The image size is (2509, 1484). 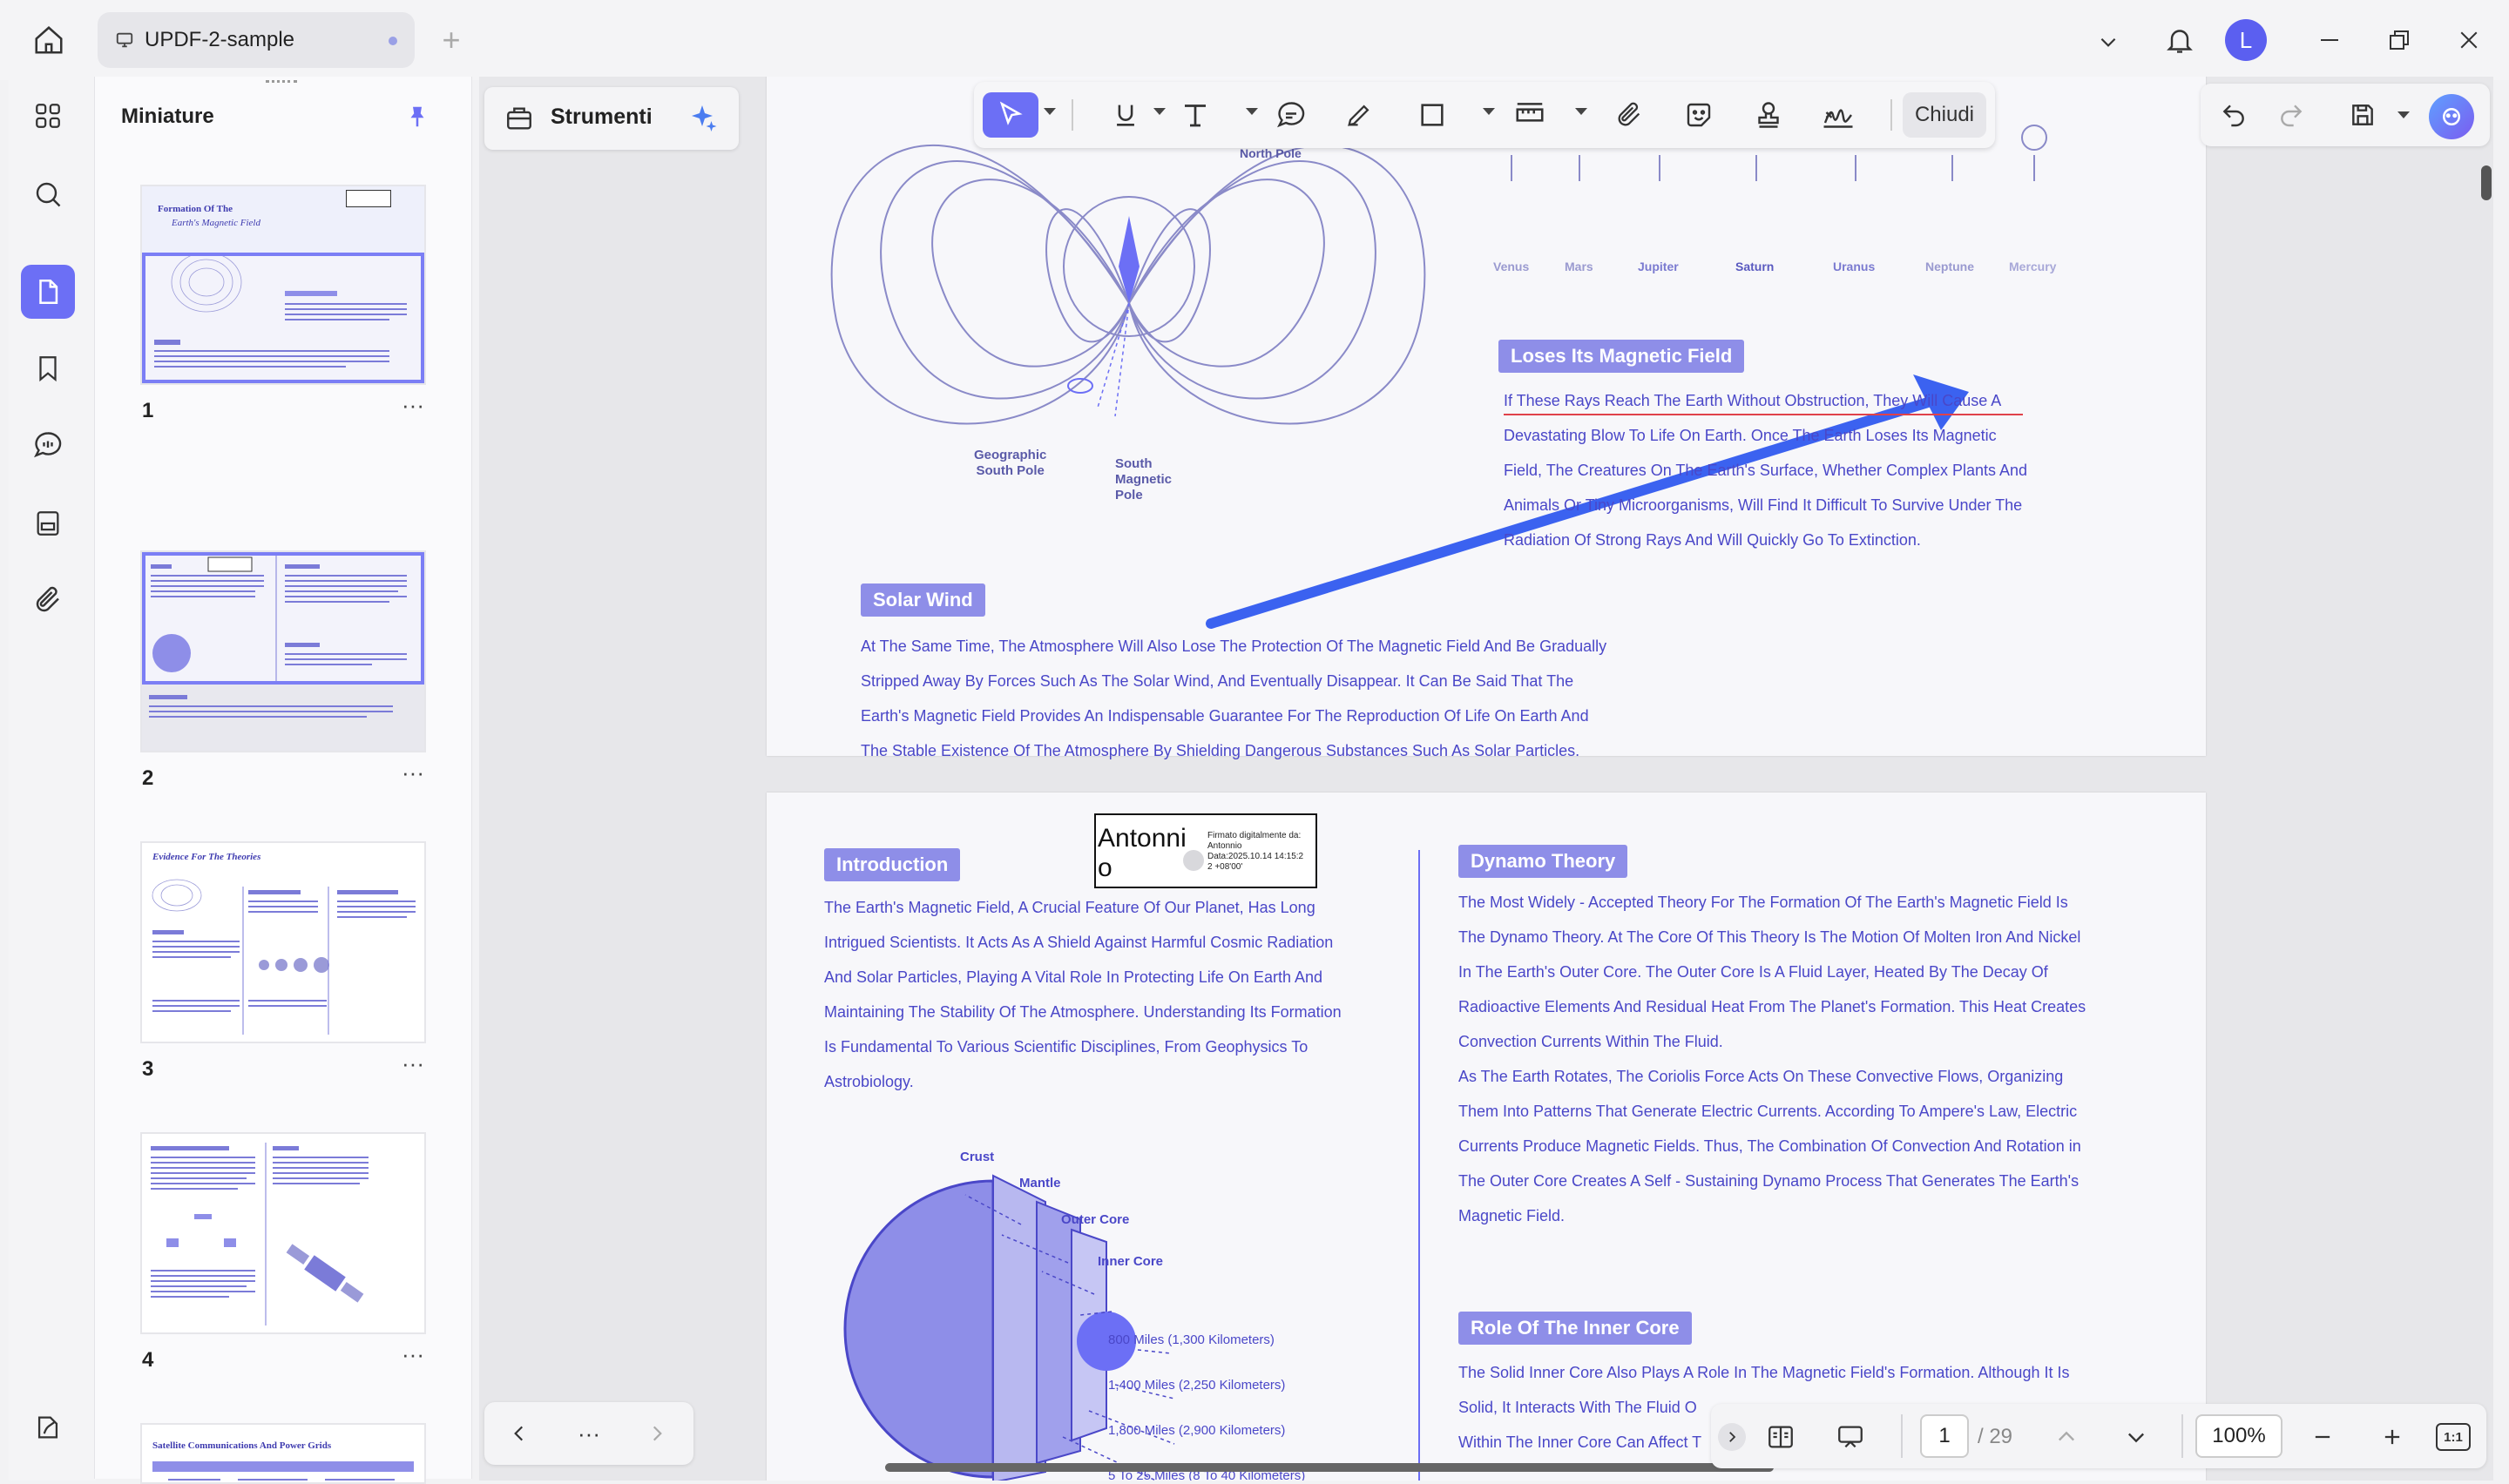 What do you see at coordinates (1359, 115) in the screenshot?
I see `pencil-tool-icon` at bounding box center [1359, 115].